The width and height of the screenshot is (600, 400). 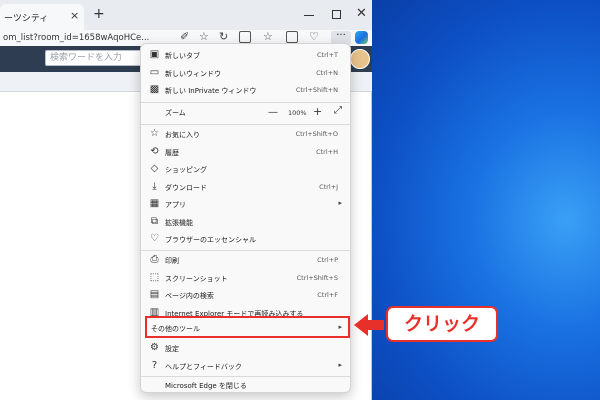 I want to click on zoom-in-button: +, so click(x=317, y=111).